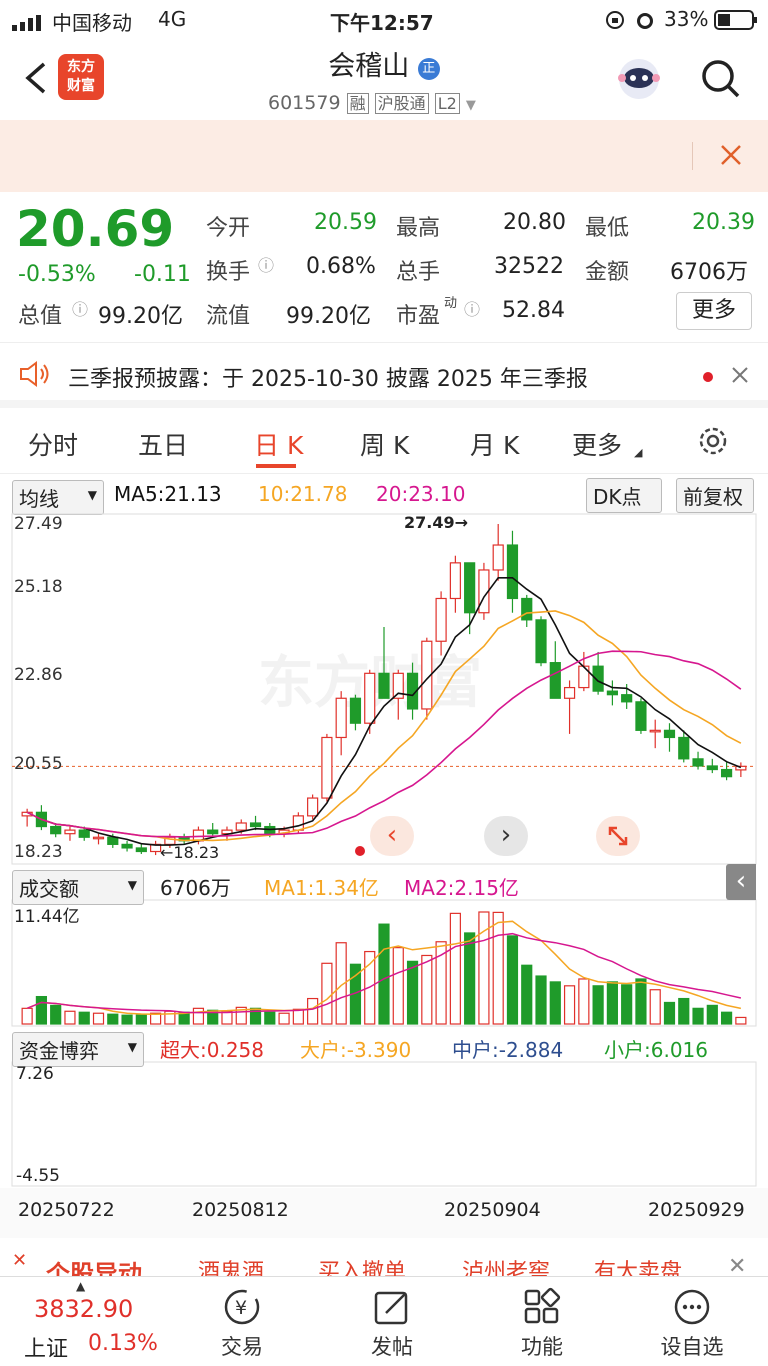 This screenshot has height=1366, width=768. What do you see at coordinates (95, 229) in the screenshot?
I see `last-price: 20.69` at bounding box center [95, 229].